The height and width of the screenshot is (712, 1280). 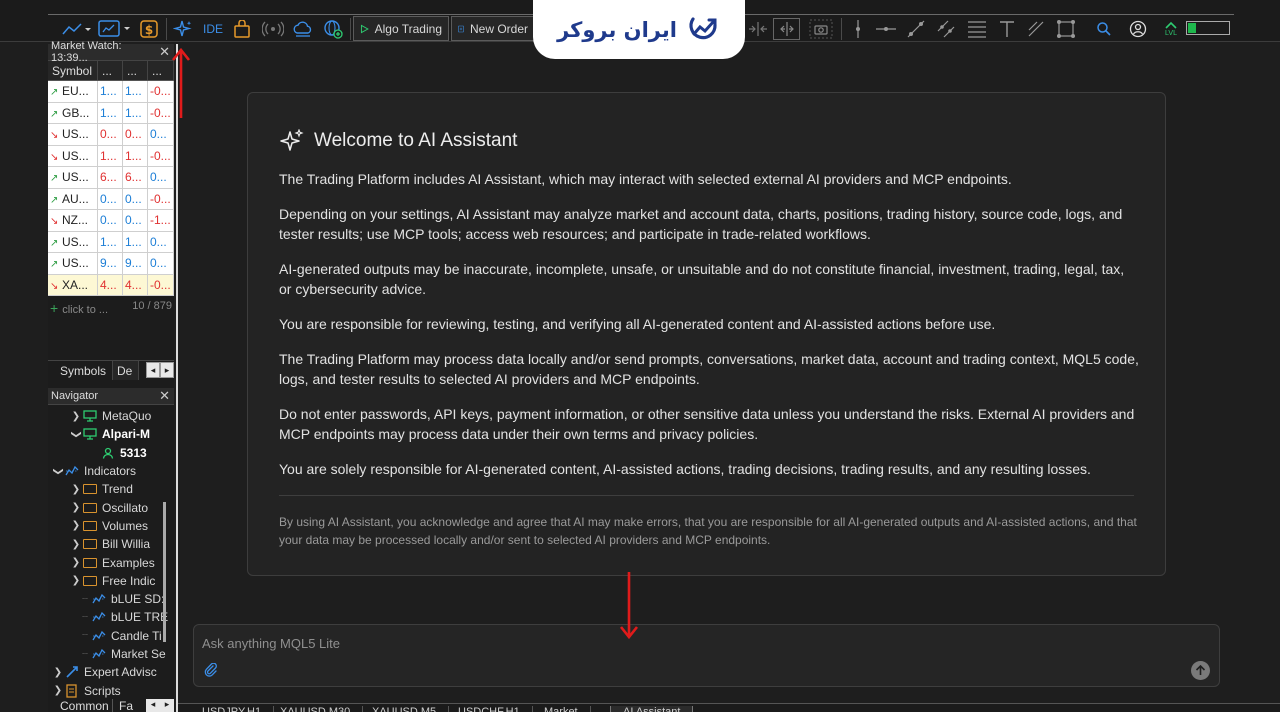 I want to click on navigator-item: ❯ Oscillato, so click(x=111, y=507).